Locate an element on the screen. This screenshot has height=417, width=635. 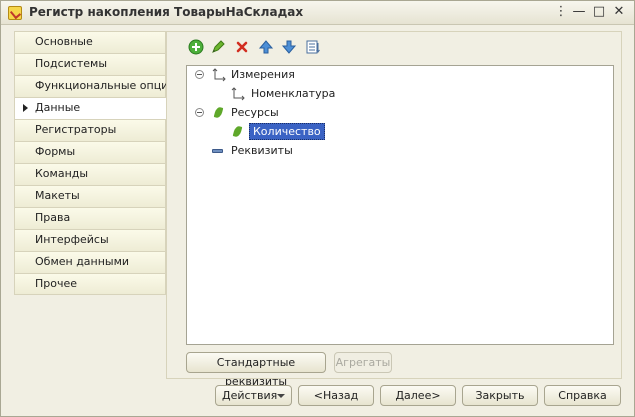
chevron-down-icon is located at coordinates (281, 396).